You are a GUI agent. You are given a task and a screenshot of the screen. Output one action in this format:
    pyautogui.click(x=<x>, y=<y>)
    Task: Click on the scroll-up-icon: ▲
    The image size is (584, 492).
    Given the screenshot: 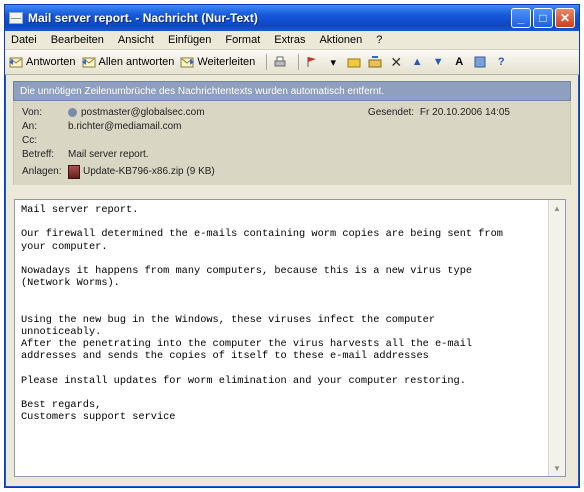 What is the action you would take?
    pyautogui.click(x=557, y=208)
    